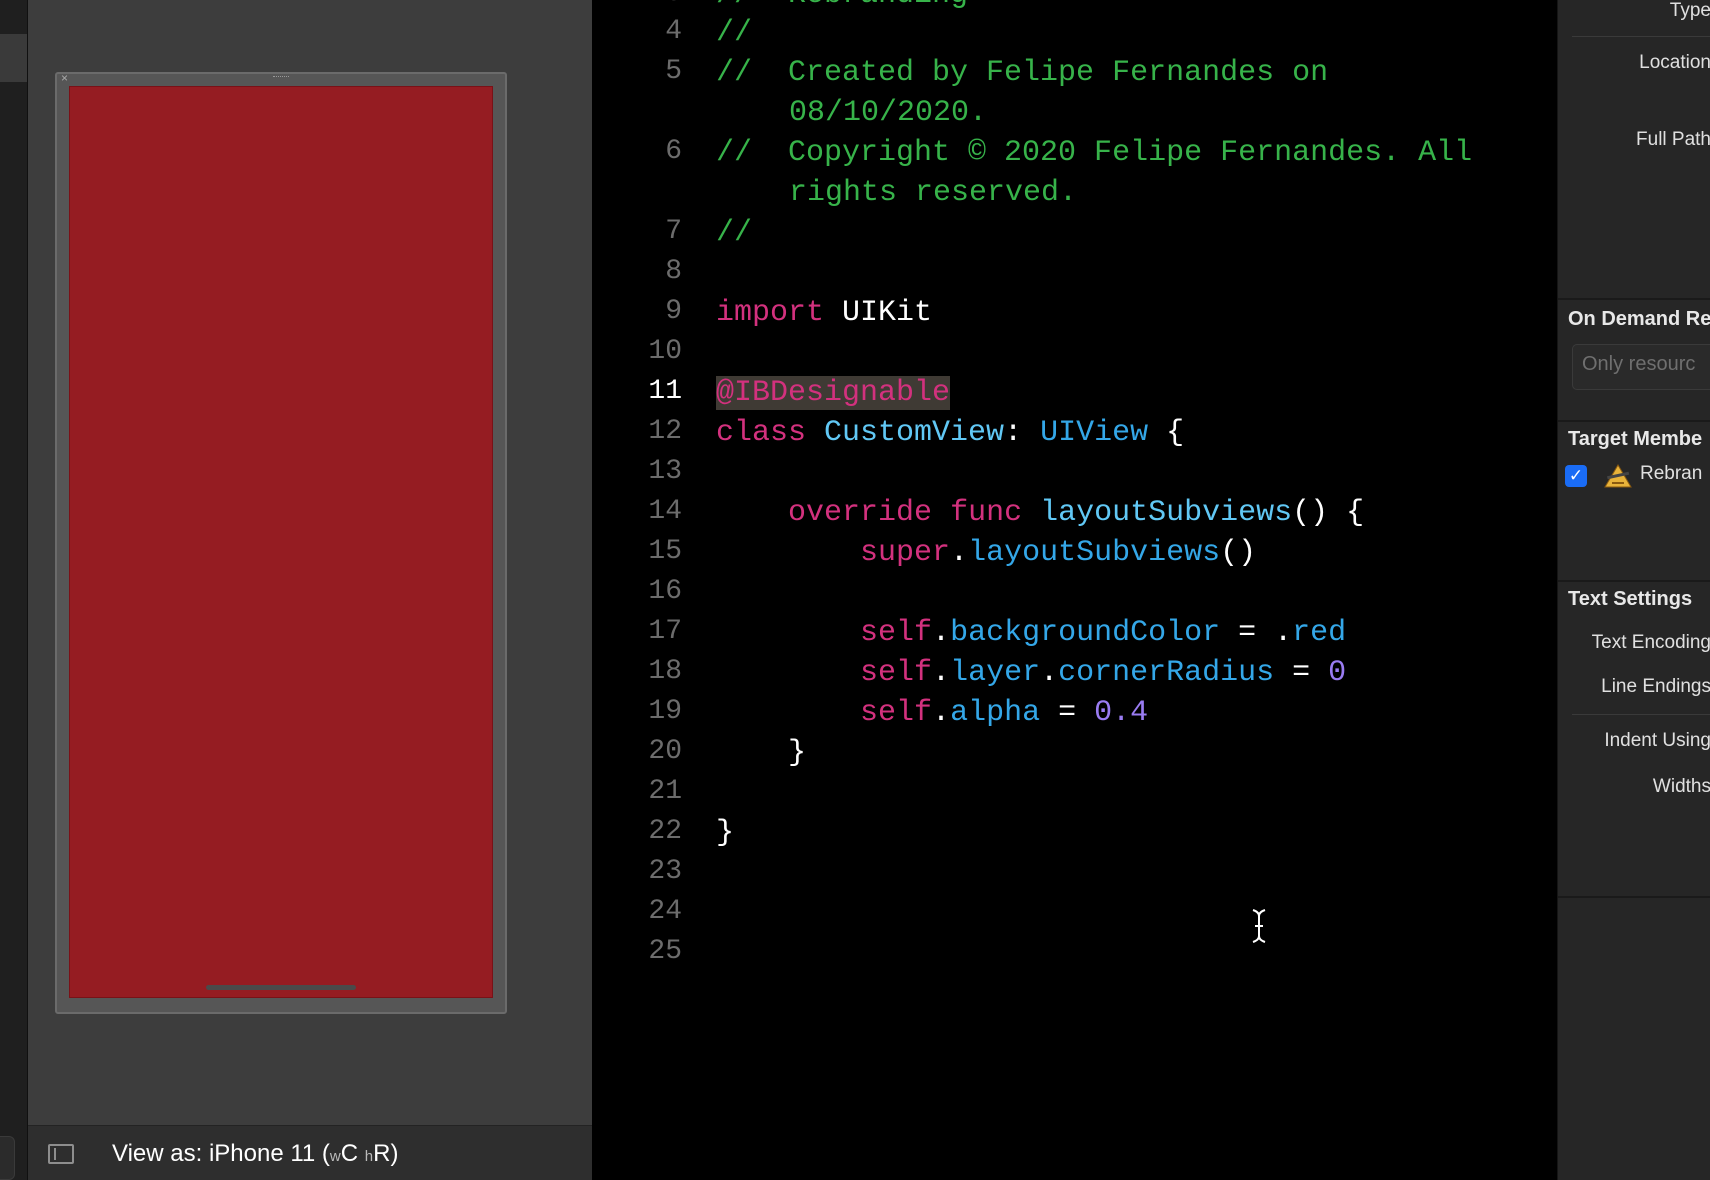  I want to click on punctuation: {, so click(1166, 433).